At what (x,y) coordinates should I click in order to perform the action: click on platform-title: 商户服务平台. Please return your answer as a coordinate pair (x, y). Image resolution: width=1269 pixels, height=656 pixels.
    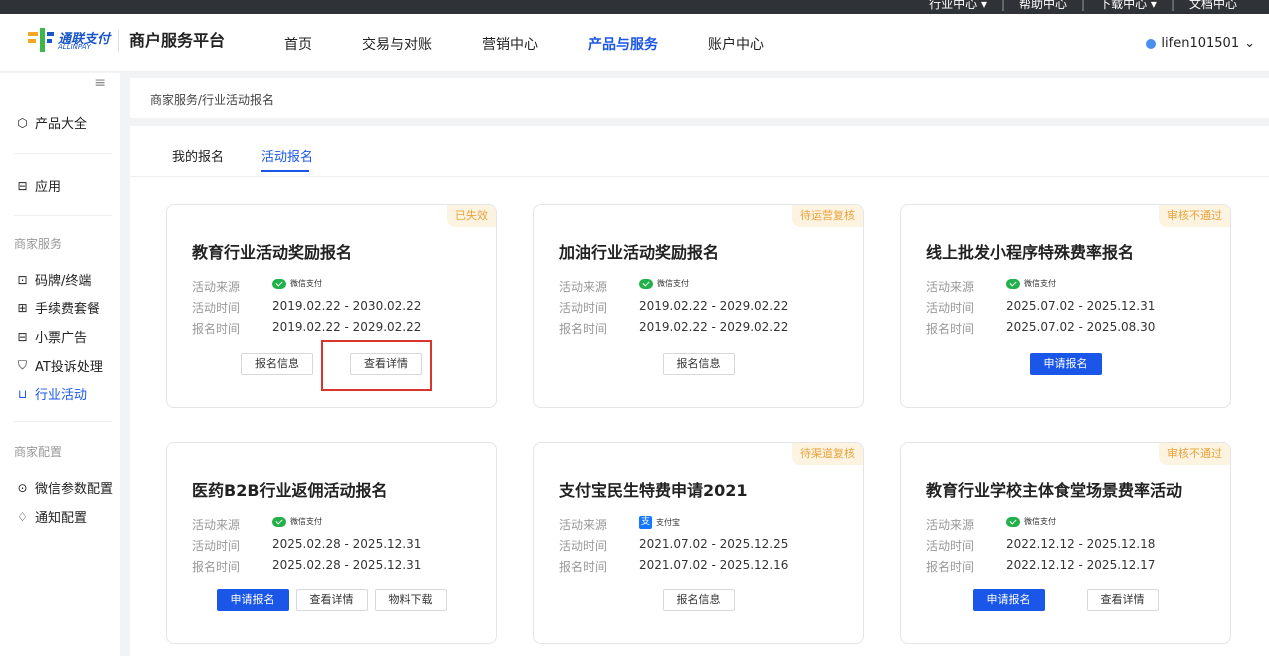
    Looking at the image, I should click on (171, 41).